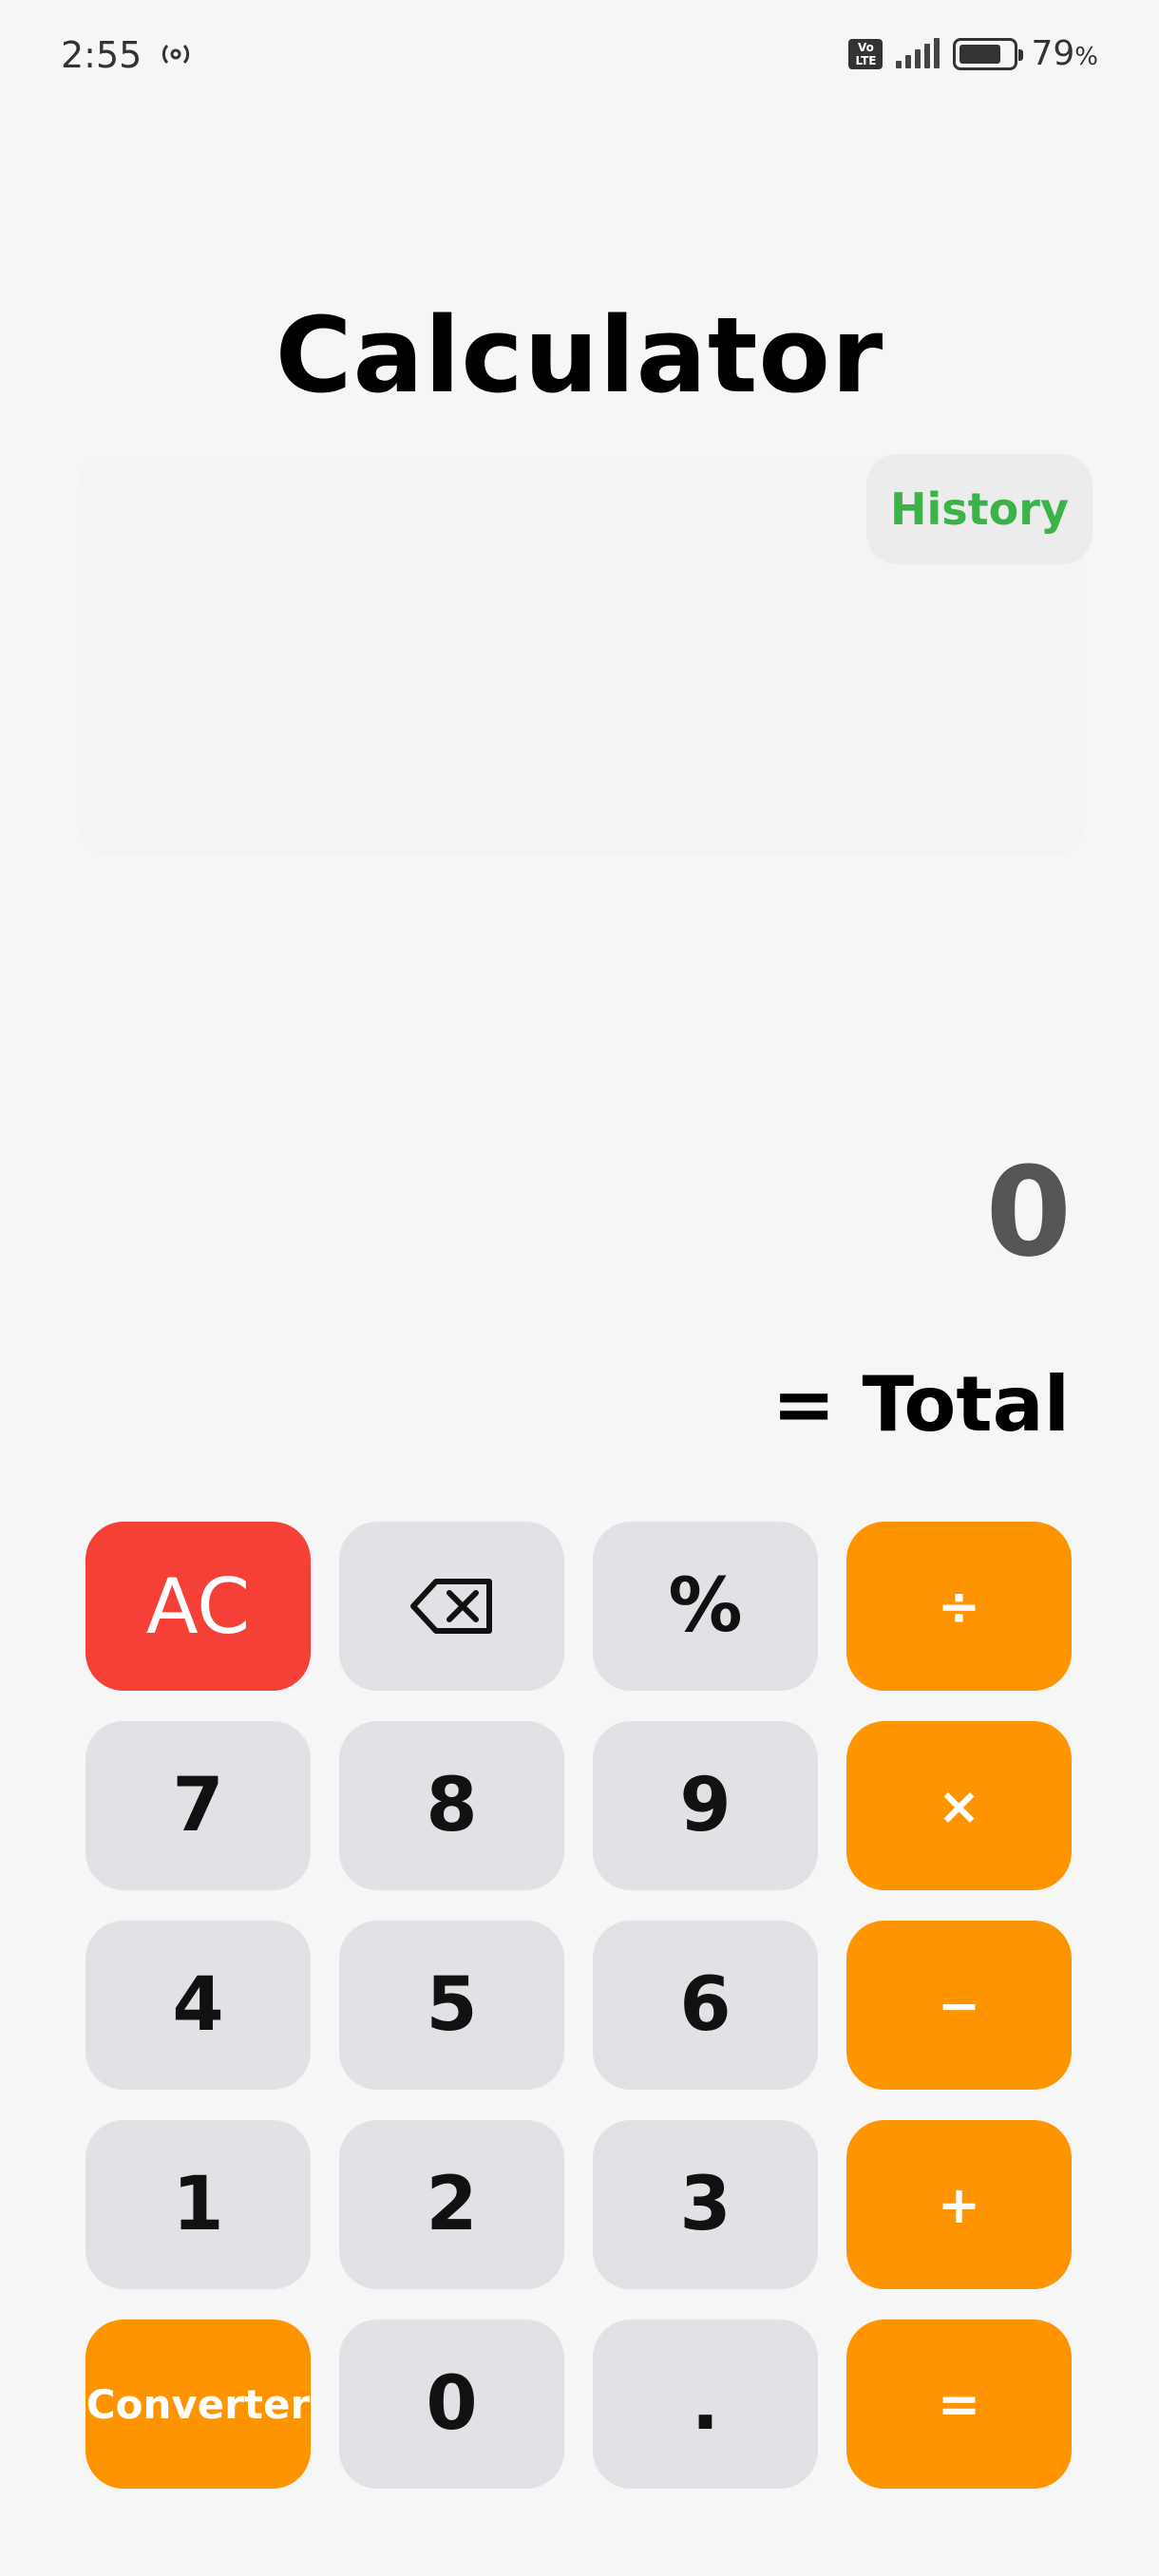 Image resolution: width=1159 pixels, height=2576 pixels. What do you see at coordinates (959, 1606) in the screenshot?
I see `divide-button: ÷` at bounding box center [959, 1606].